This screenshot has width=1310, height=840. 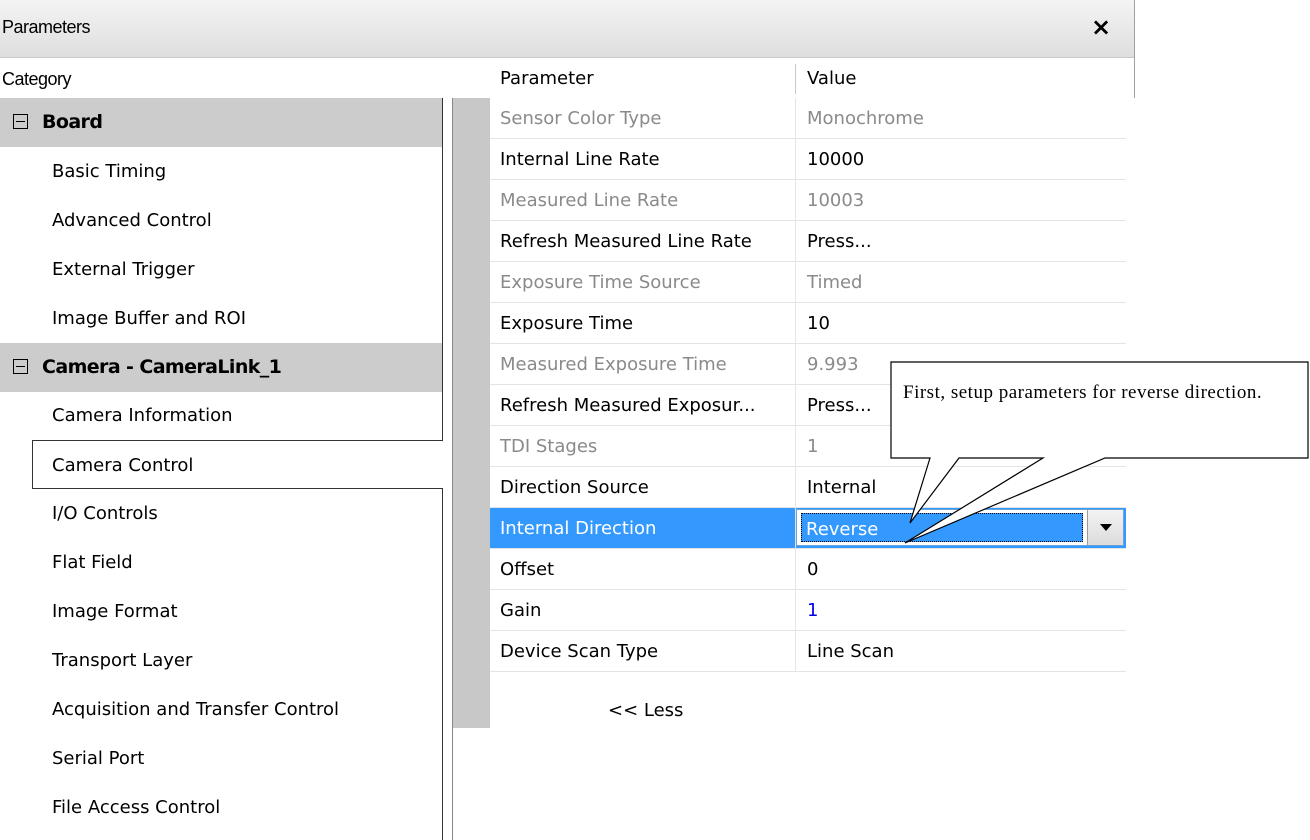 What do you see at coordinates (613, 364) in the screenshot?
I see `parameter-name: Measured Exposure Time` at bounding box center [613, 364].